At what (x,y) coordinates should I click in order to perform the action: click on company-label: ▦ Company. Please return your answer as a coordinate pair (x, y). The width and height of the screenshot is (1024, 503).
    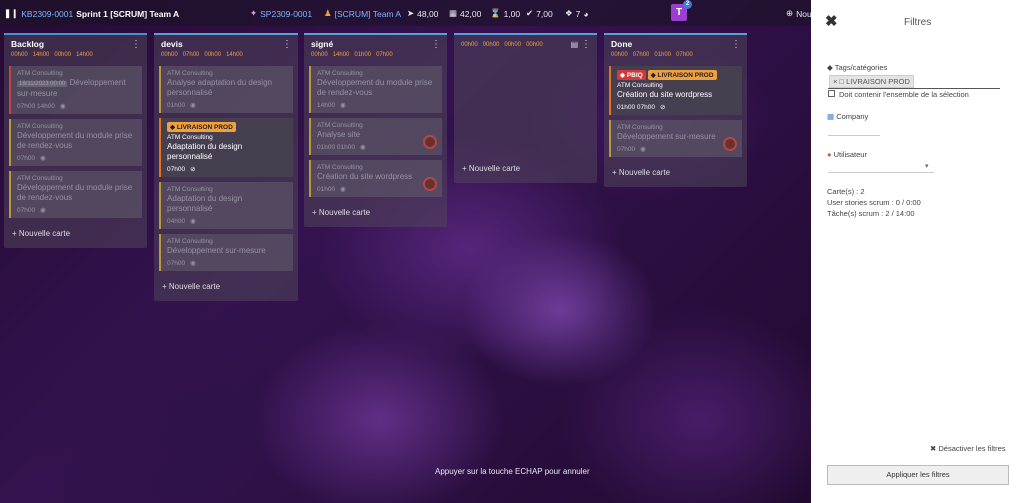
    Looking at the image, I should click on (848, 116).